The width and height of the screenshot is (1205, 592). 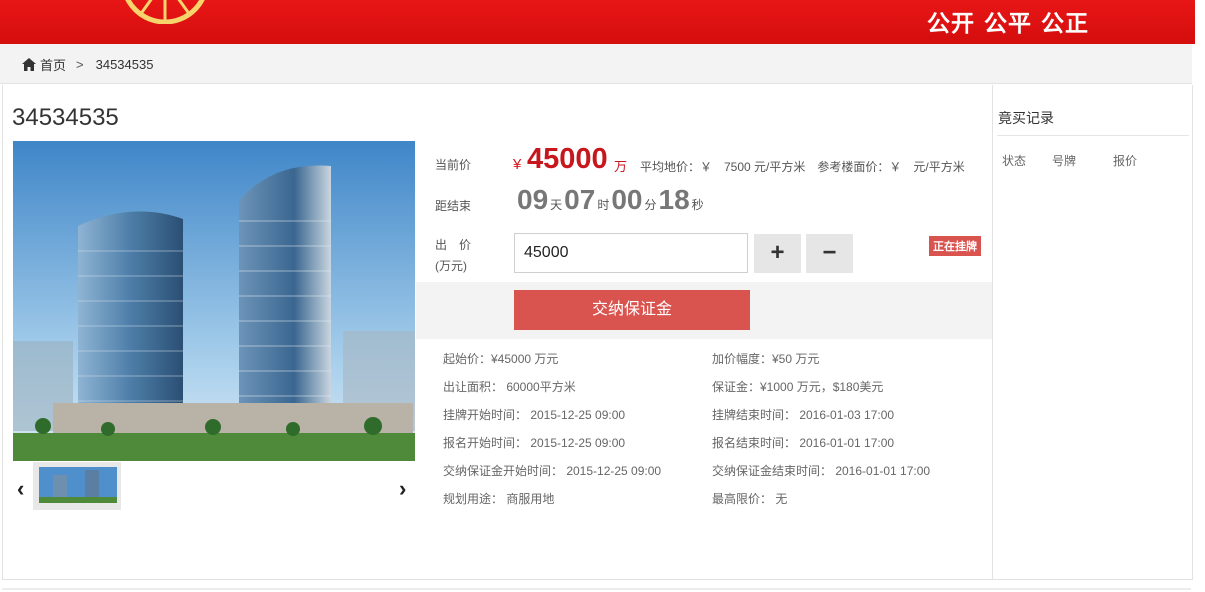 I want to click on countdown-seconds: 18, so click(x=674, y=199).